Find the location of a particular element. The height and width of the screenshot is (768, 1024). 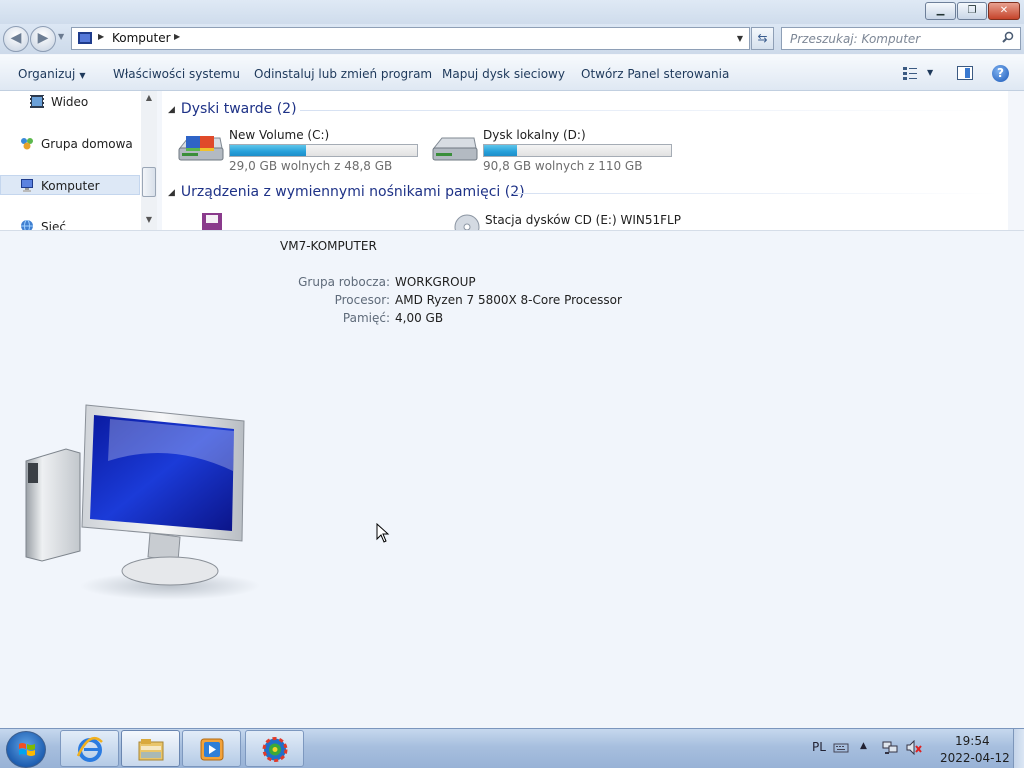

organize-button: Organizuj ▼ is located at coordinates (51, 74).